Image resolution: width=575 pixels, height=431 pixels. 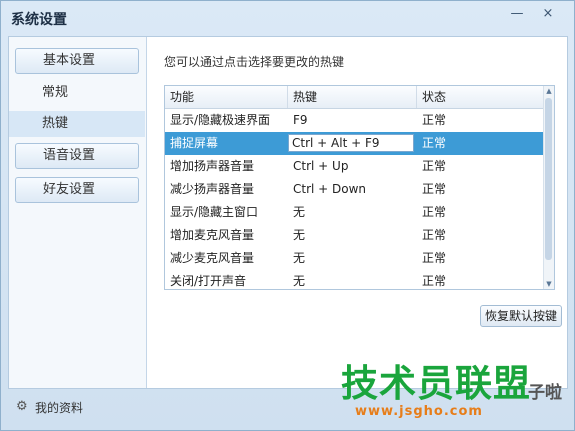 What do you see at coordinates (521, 316) in the screenshot?
I see `restore-defaults-button: 恢复默认按键` at bounding box center [521, 316].